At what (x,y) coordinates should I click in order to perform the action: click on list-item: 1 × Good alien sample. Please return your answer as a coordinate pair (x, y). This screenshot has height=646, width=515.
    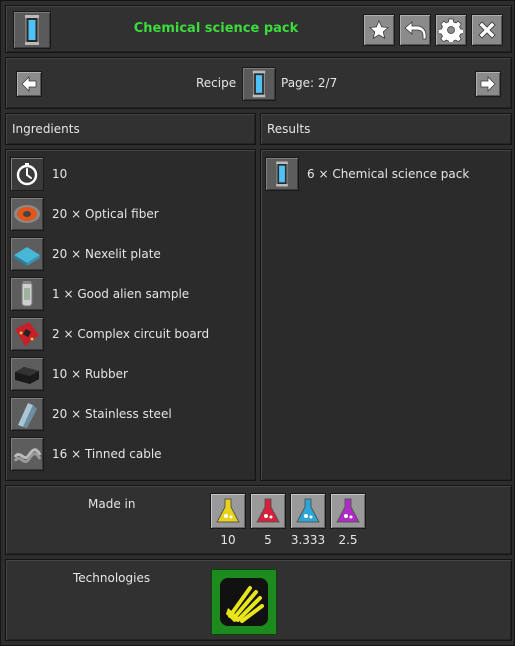
    Looking at the image, I should click on (99, 294).